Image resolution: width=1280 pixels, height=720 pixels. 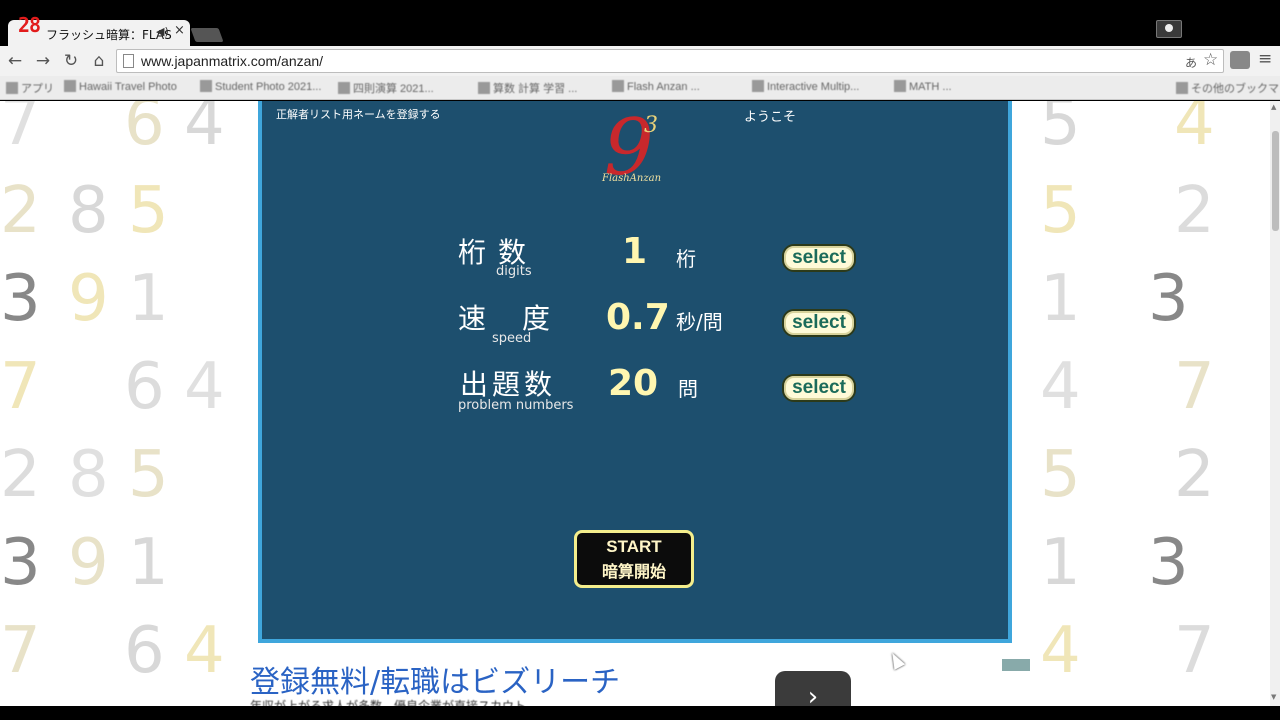 What do you see at coordinates (633, 383) in the screenshot?
I see `problem-numbers-value: 20` at bounding box center [633, 383].